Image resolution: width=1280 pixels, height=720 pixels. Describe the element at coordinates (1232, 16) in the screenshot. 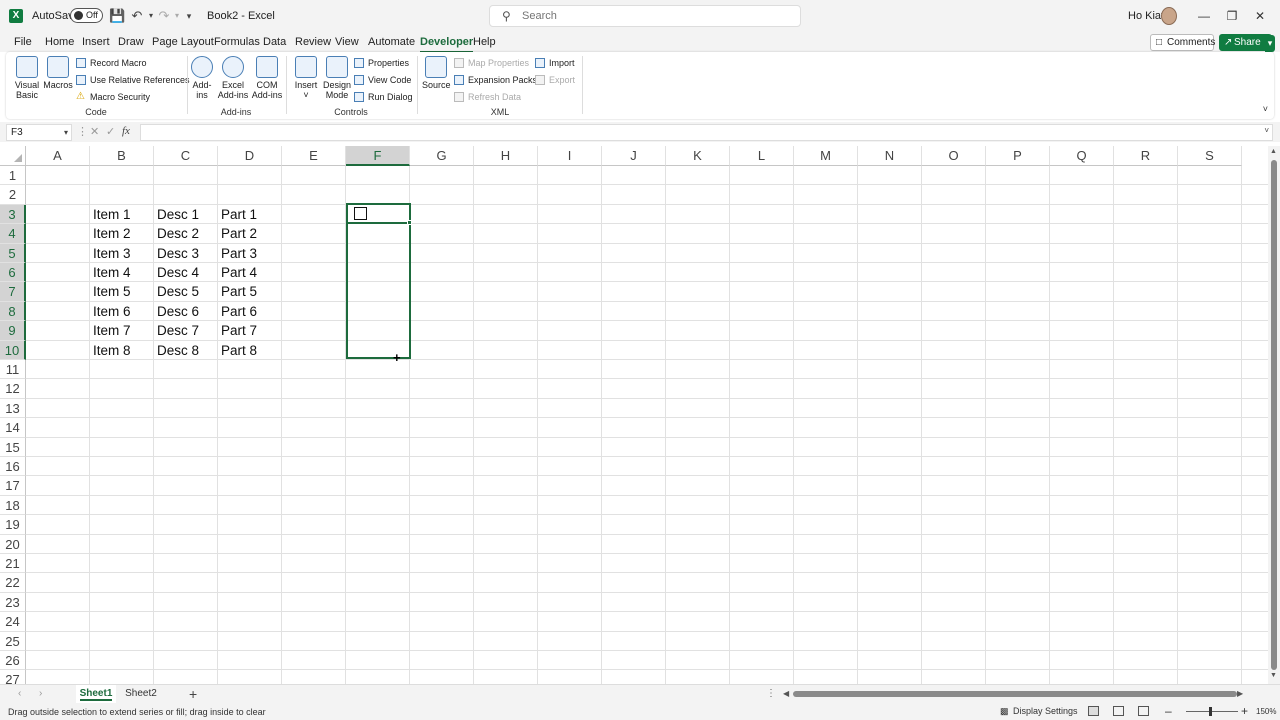

I see `restore-icon: ❐` at that location.